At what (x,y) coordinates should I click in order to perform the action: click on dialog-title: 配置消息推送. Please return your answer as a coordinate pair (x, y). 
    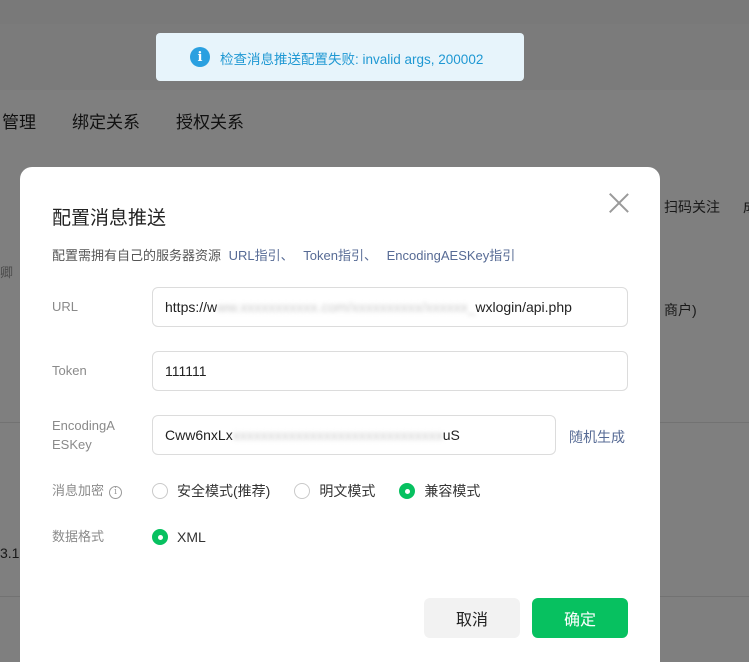
    Looking at the image, I should click on (109, 218).